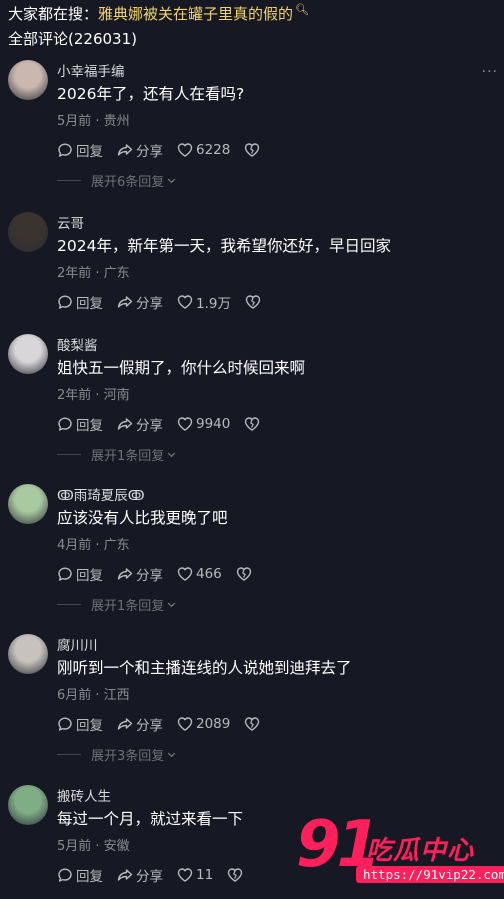 The height and width of the screenshot is (899, 504). What do you see at coordinates (128, 182) in the screenshot?
I see `expand-replies-label: 展开6条回复` at bounding box center [128, 182].